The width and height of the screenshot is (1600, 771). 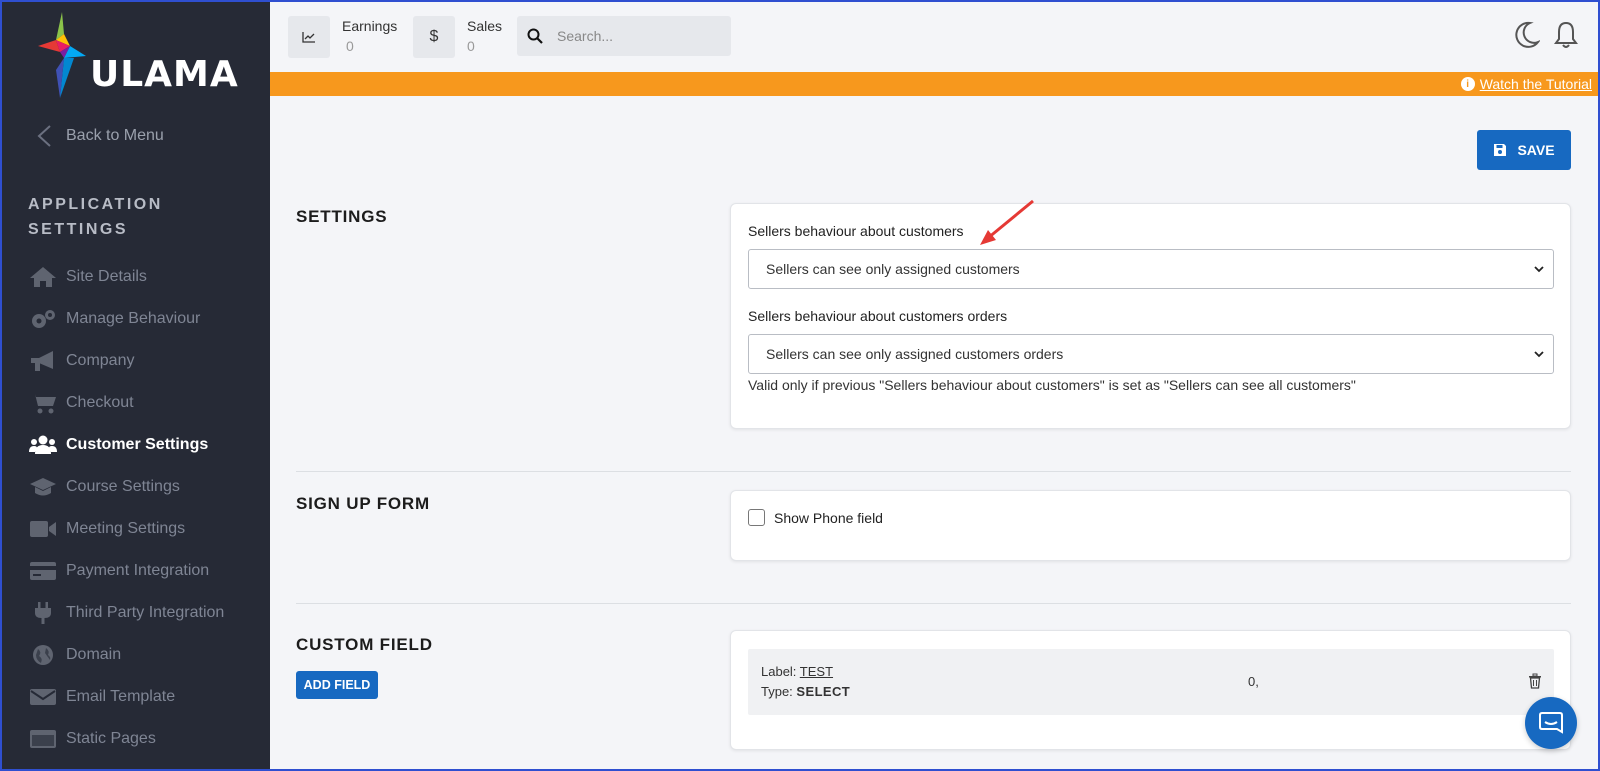 What do you see at coordinates (1536, 150) in the screenshot?
I see `save-button-label: SAVE` at bounding box center [1536, 150].